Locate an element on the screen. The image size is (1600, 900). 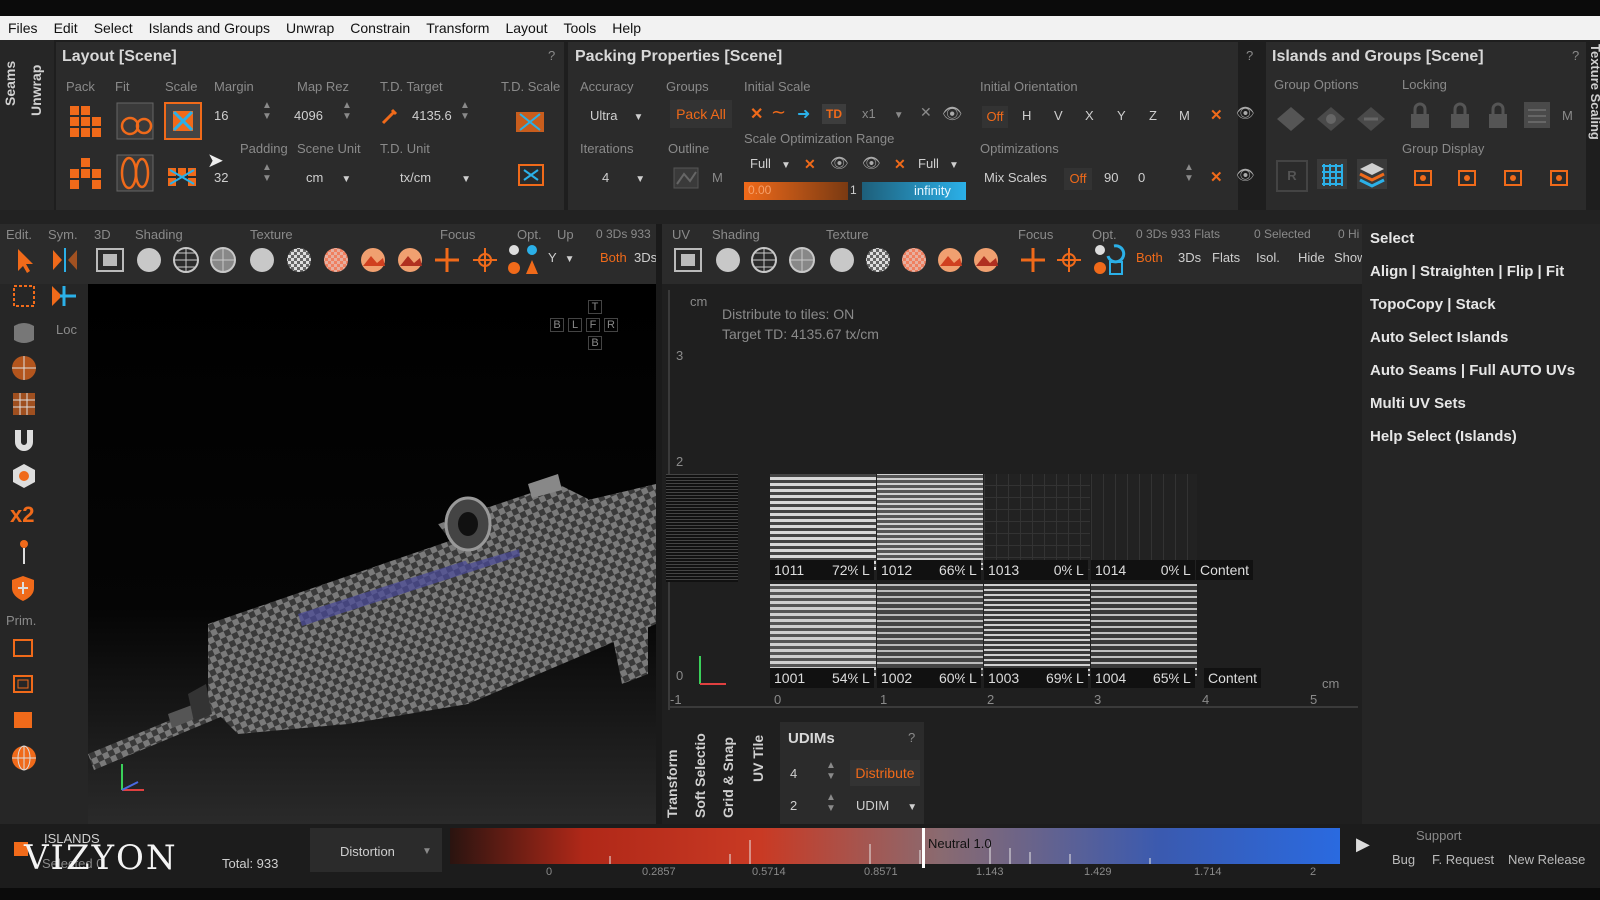
symmetry-icon is located at coordinates (65, 261).